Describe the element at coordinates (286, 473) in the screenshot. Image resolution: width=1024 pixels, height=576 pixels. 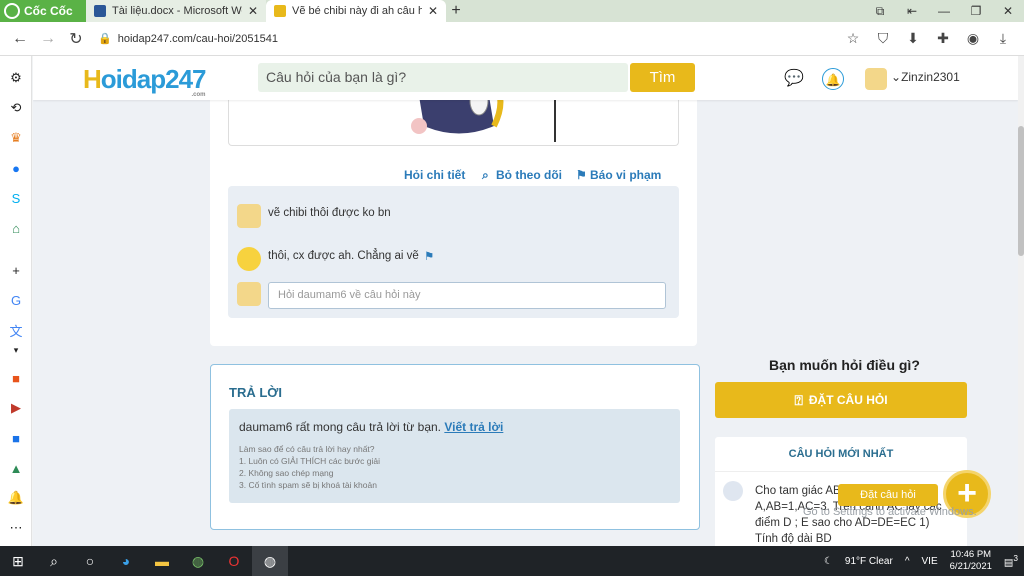
I see `tip-item: 2. Không sao chép mạng` at that location.